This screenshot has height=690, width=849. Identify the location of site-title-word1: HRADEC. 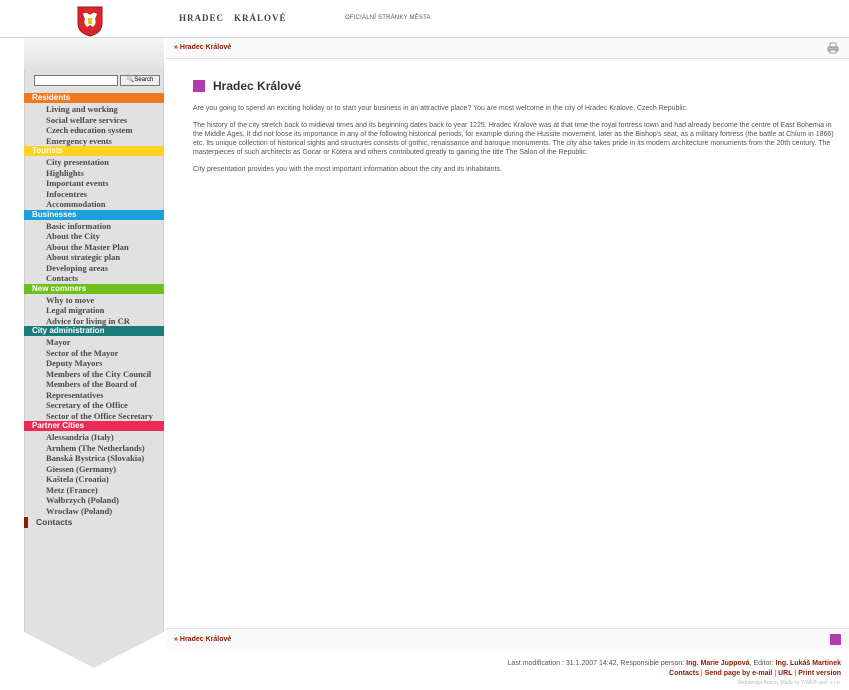
(202, 18).